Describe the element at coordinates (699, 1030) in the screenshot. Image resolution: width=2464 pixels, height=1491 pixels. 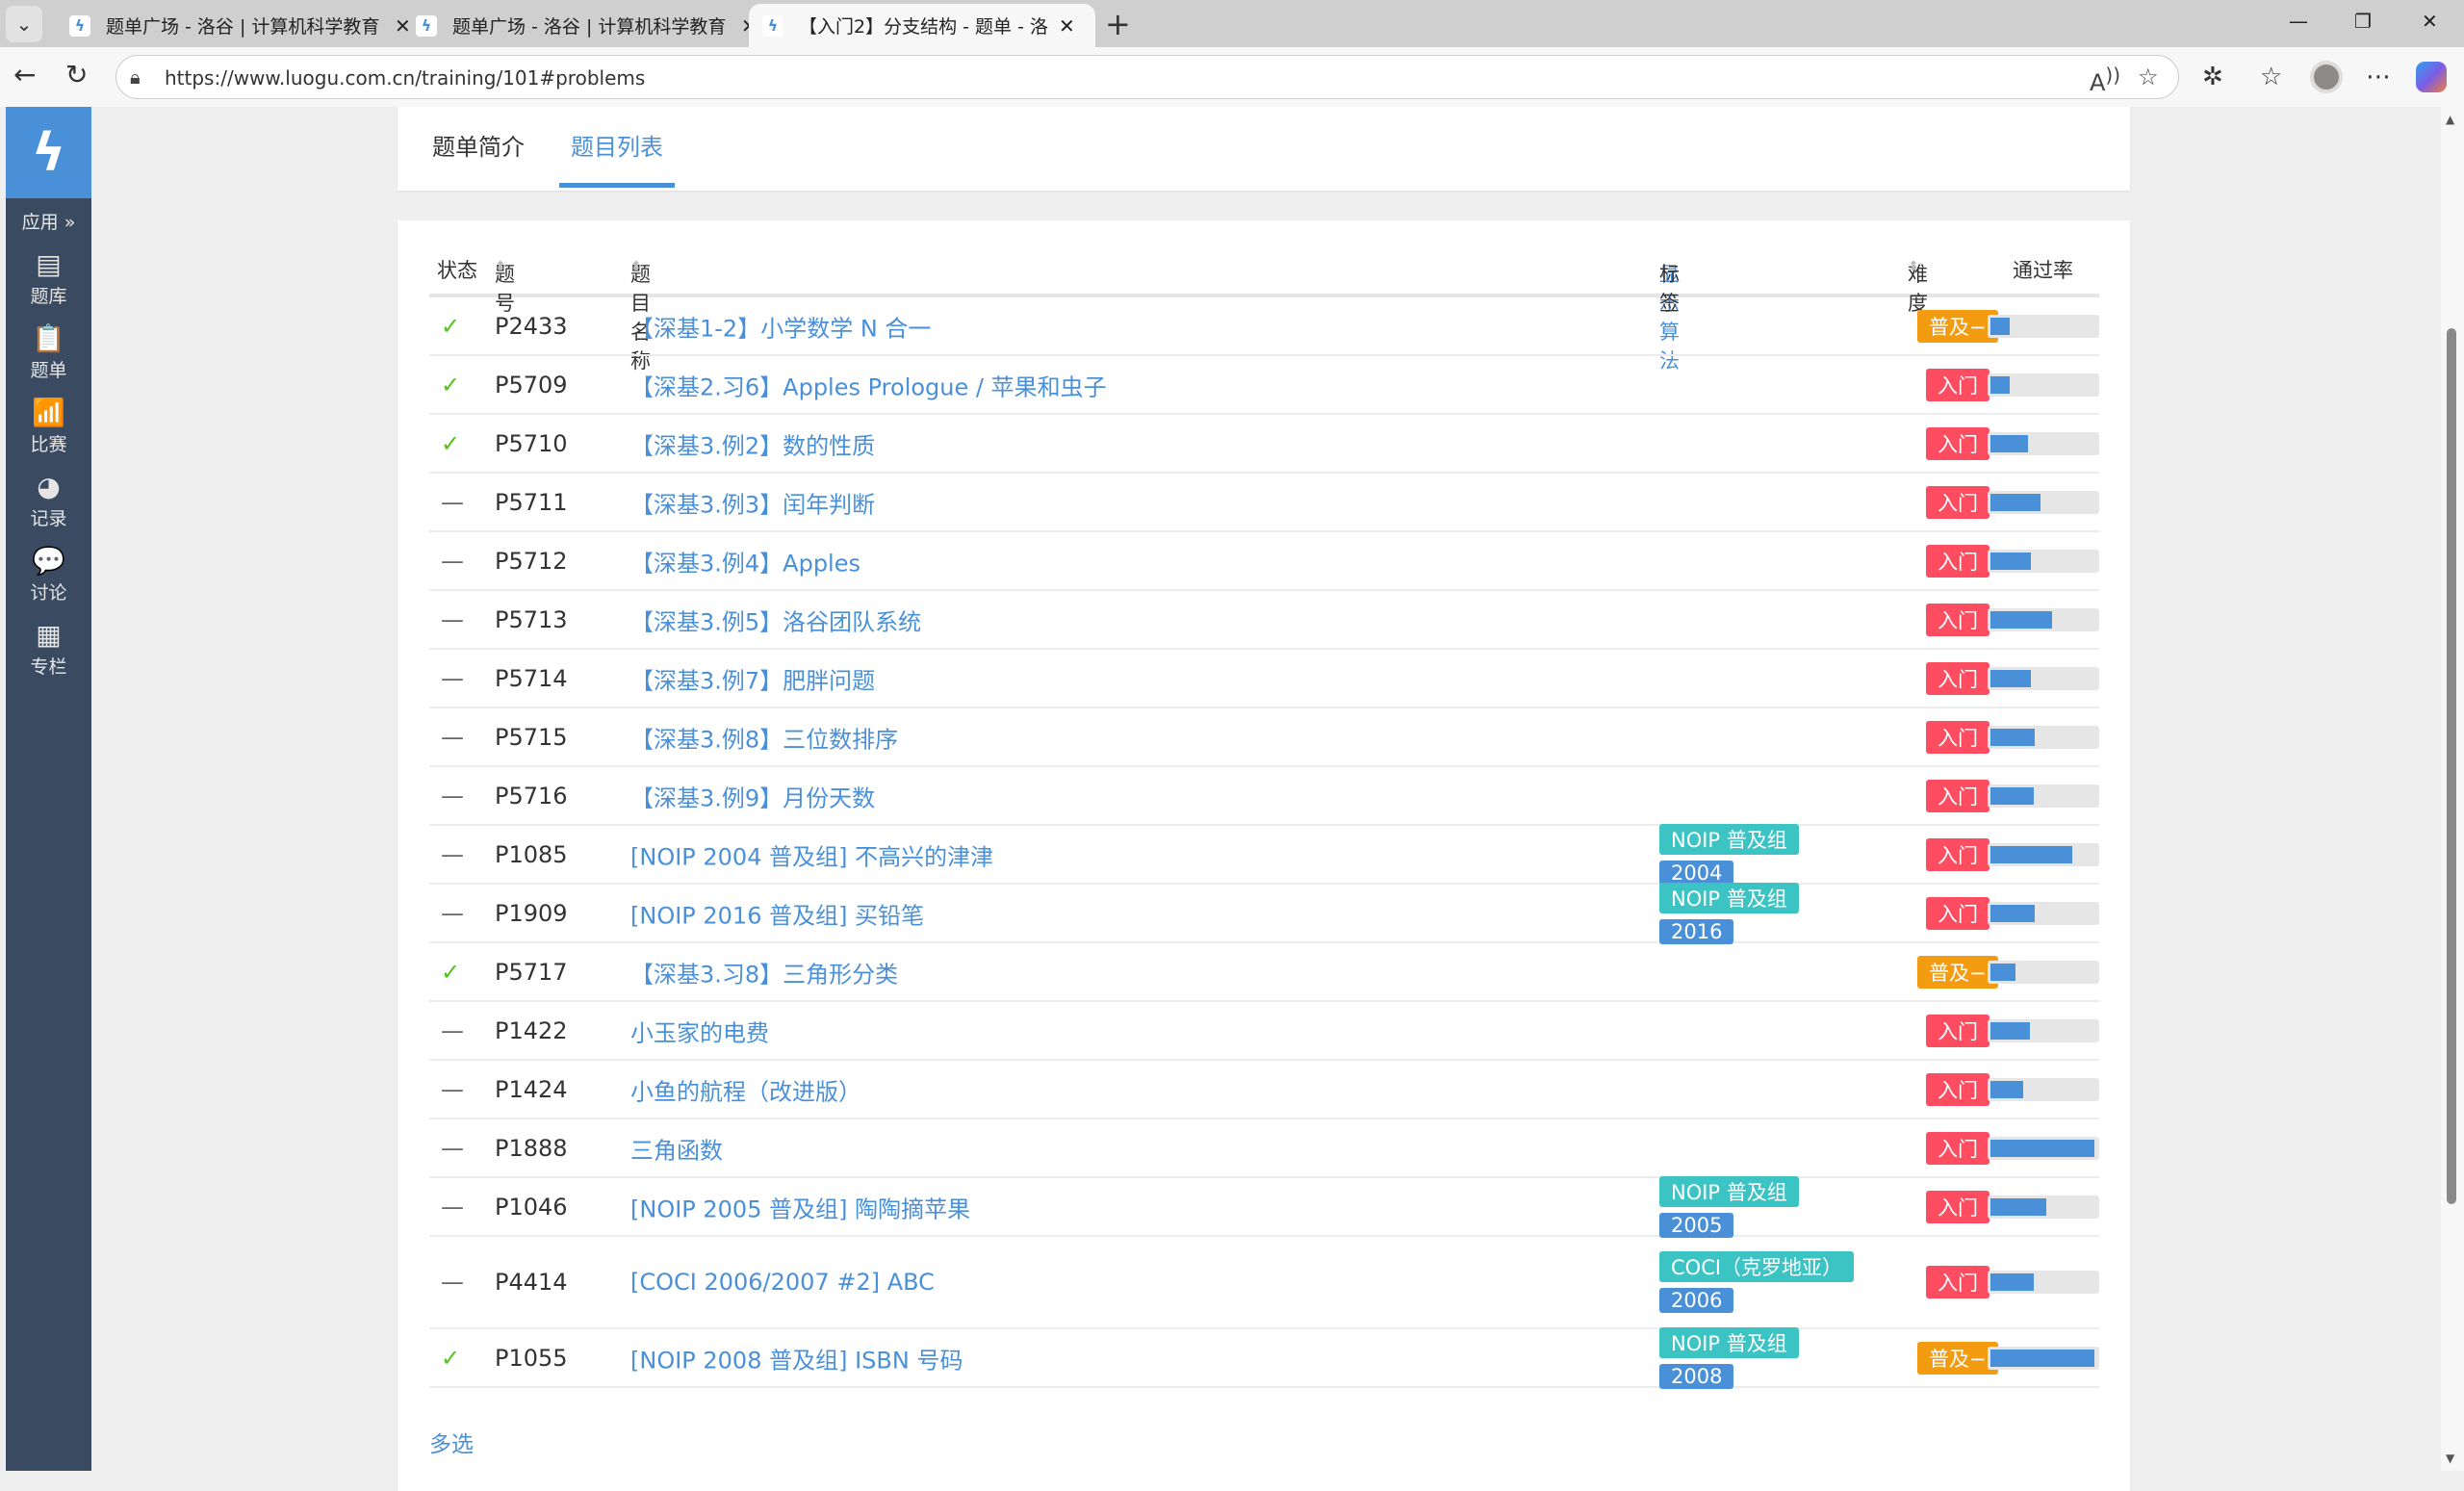
I see `problem-title-link: 小玉家的电费` at that location.